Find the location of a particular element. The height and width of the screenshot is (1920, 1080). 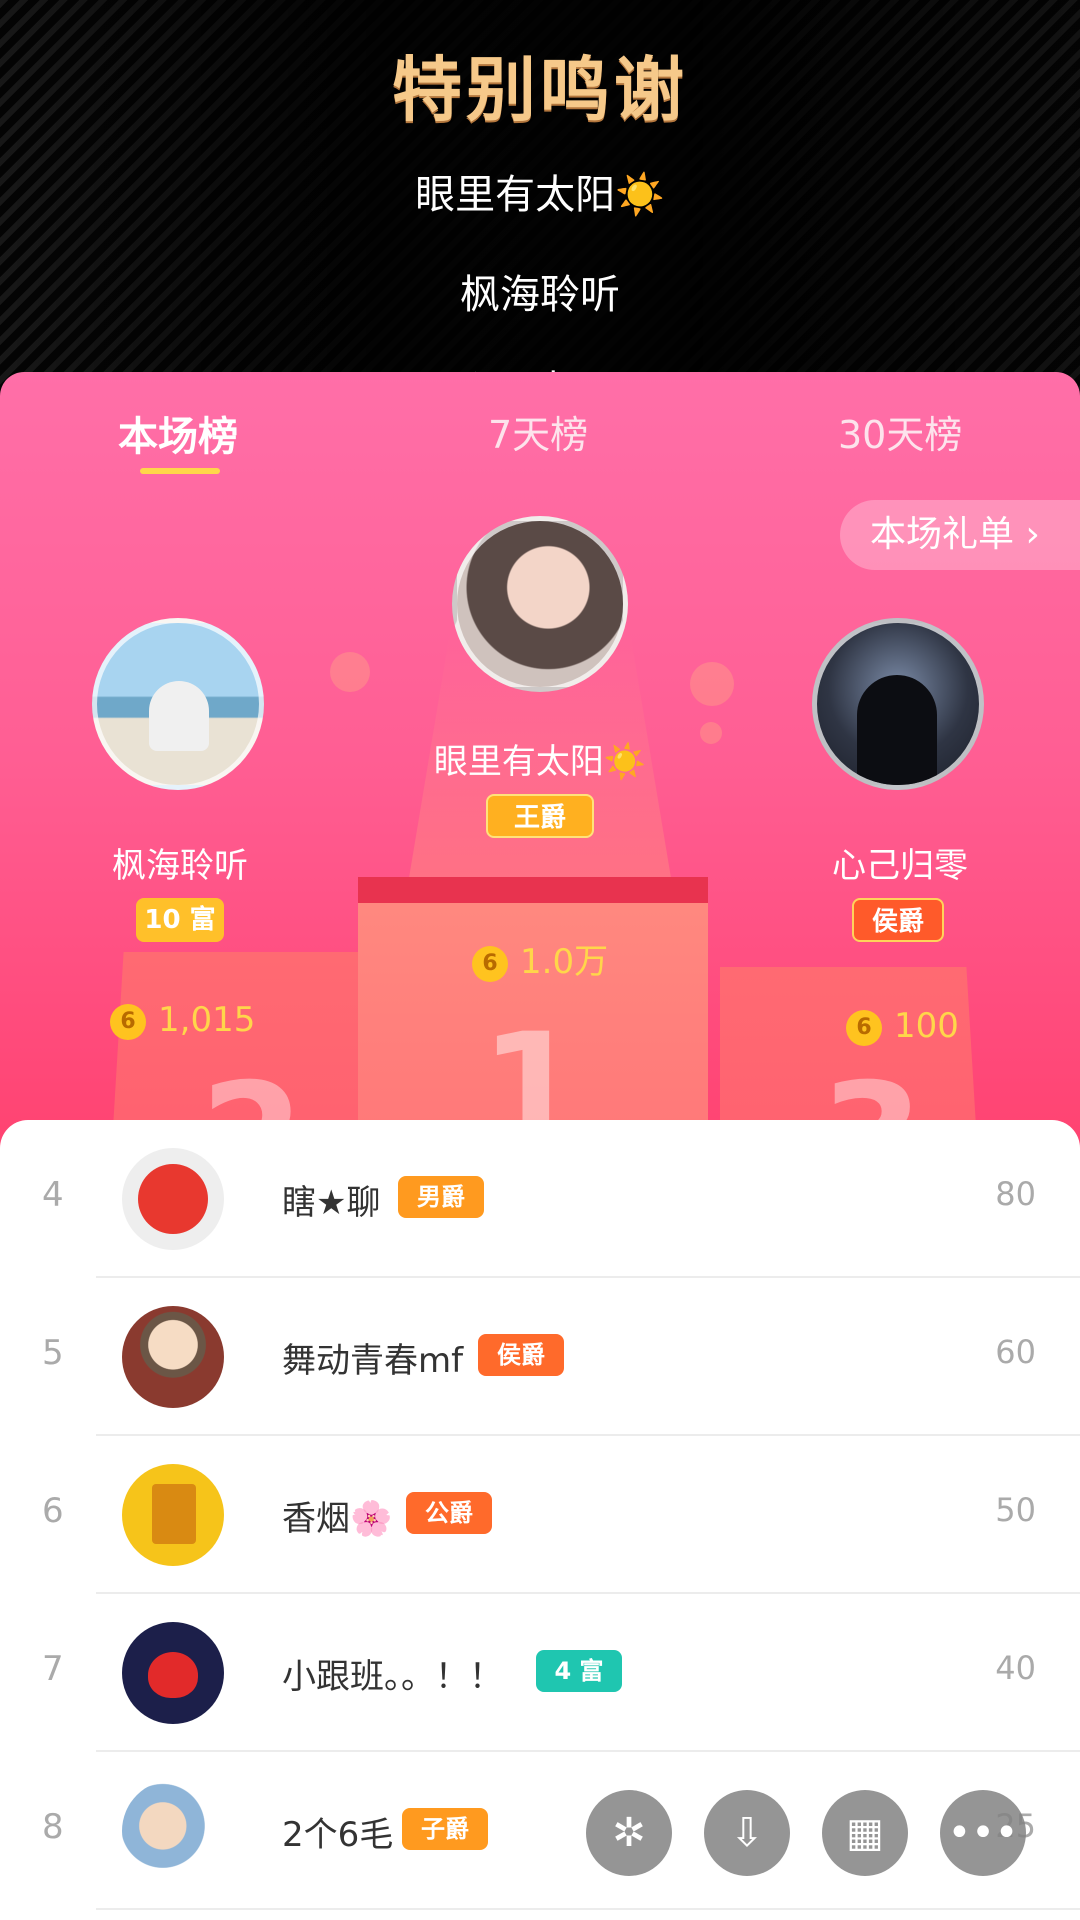

download-icon: ⇩ is located at coordinates (747, 1833).